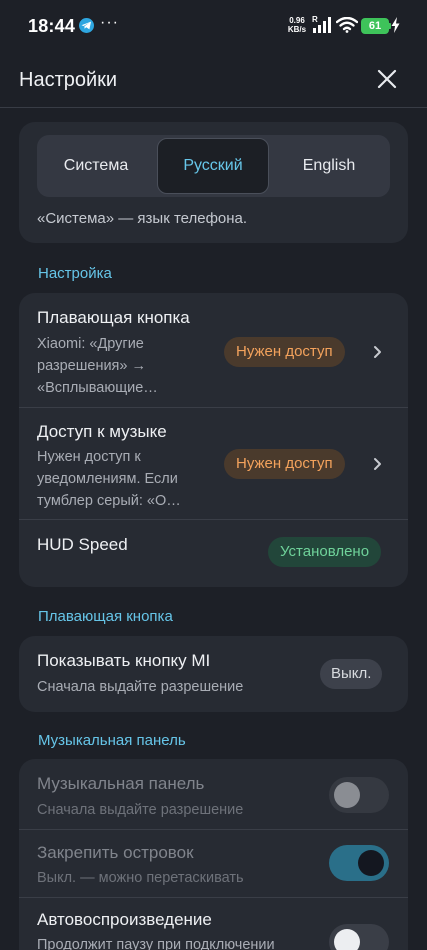 The height and width of the screenshot is (950, 427). Describe the element at coordinates (321, 24) in the screenshot. I see `signal-icon: R` at that location.